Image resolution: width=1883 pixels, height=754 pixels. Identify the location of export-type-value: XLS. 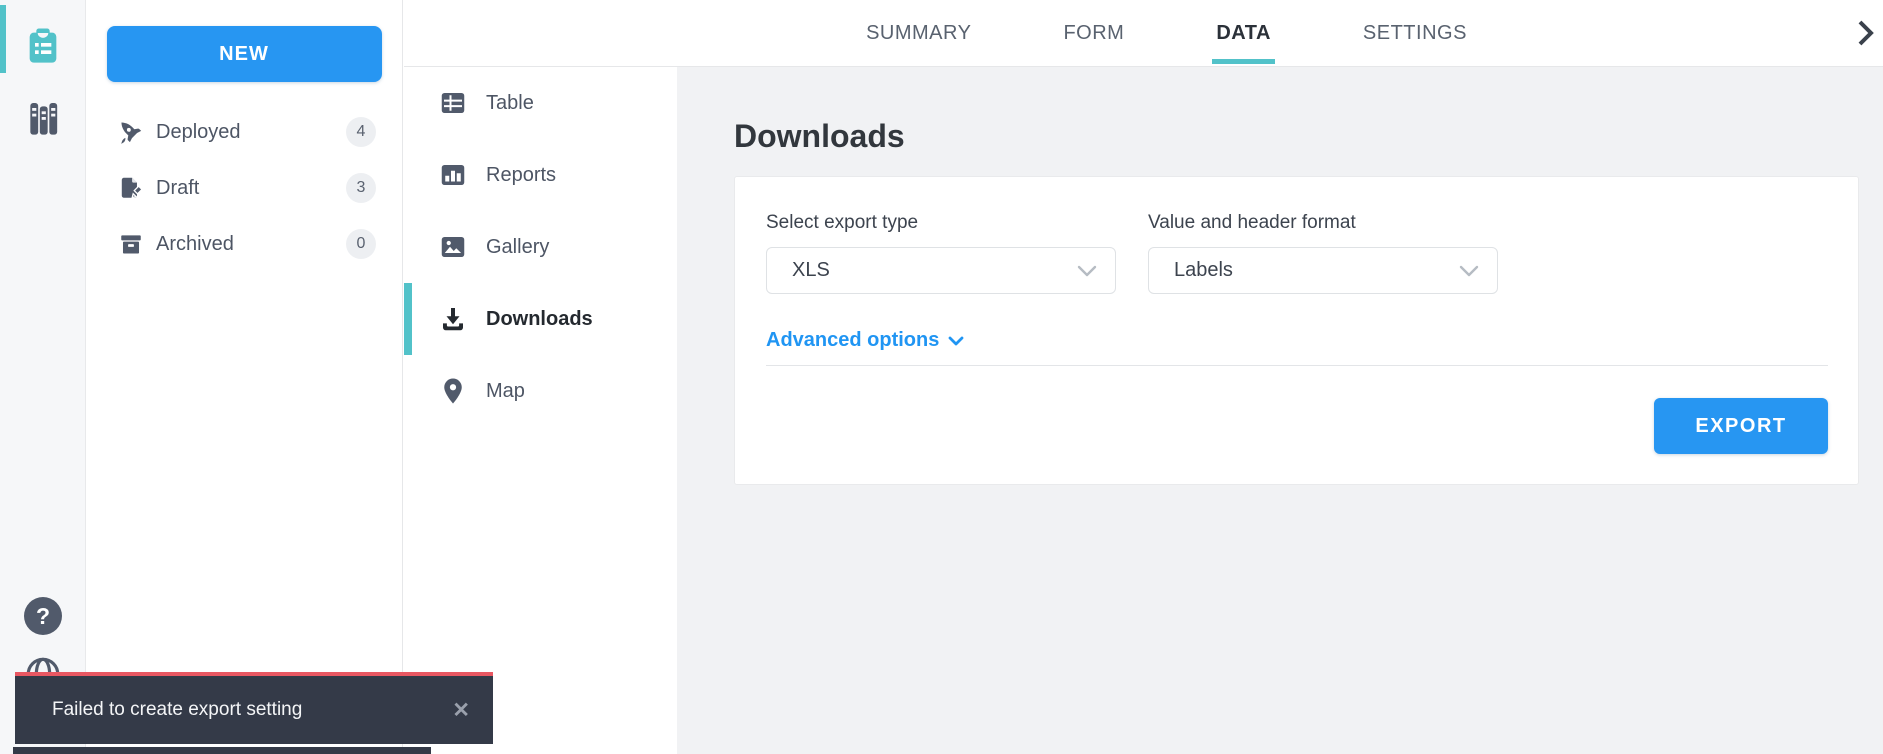
(811, 270).